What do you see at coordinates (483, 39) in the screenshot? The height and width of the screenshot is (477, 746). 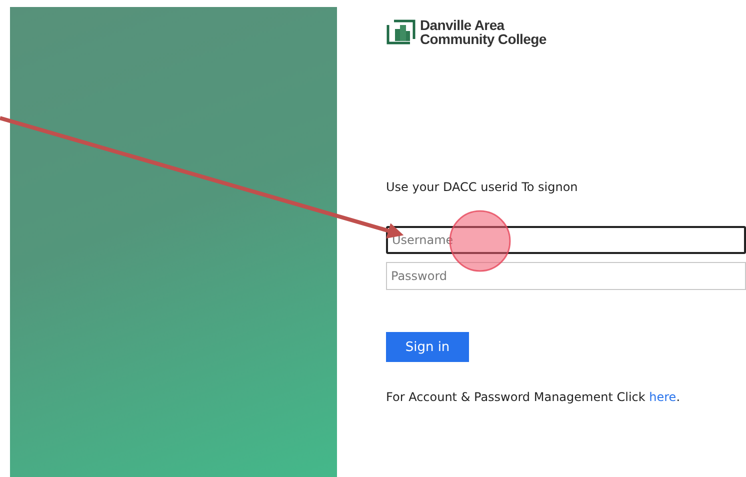 I see `college-name: Community College` at bounding box center [483, 39].